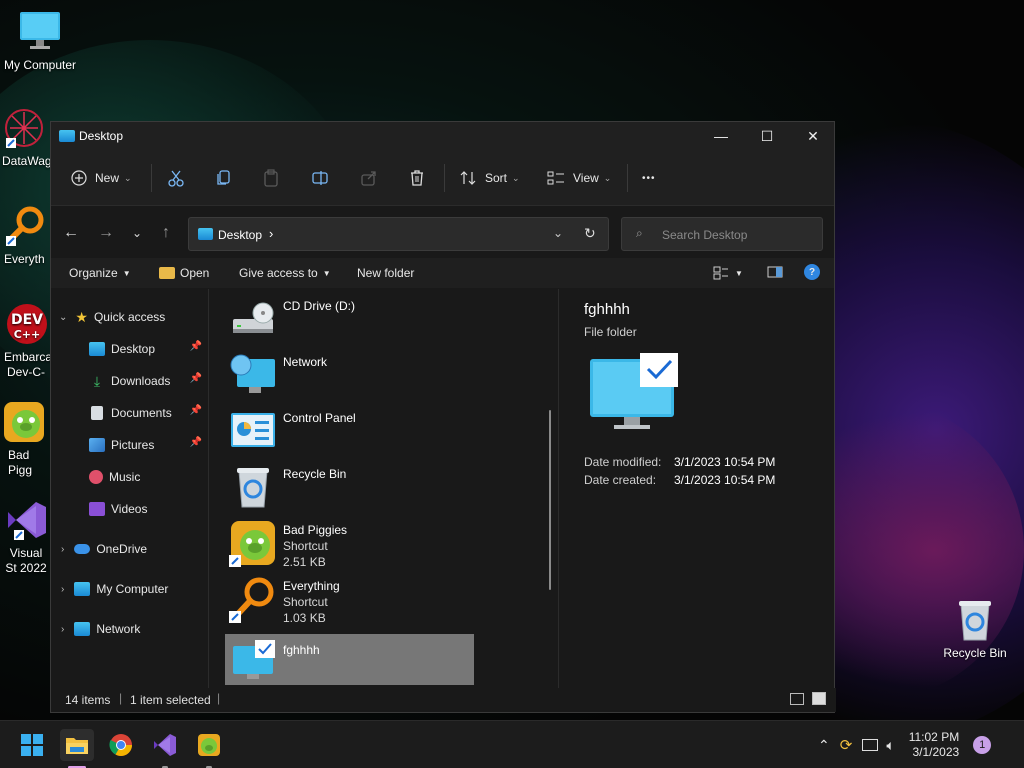  Describe the element at coordinates (639, 233) in the screenshot. I see `search-icon: ⌕` at that location.